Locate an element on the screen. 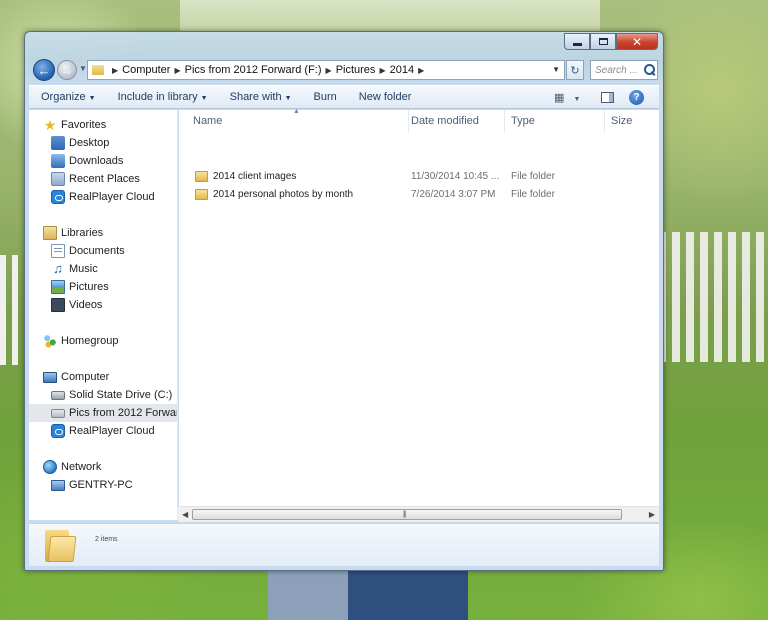 The height and width of the screenshot is (620, 768). sidebar-item-network: Network is located at coordinates (72, 467).